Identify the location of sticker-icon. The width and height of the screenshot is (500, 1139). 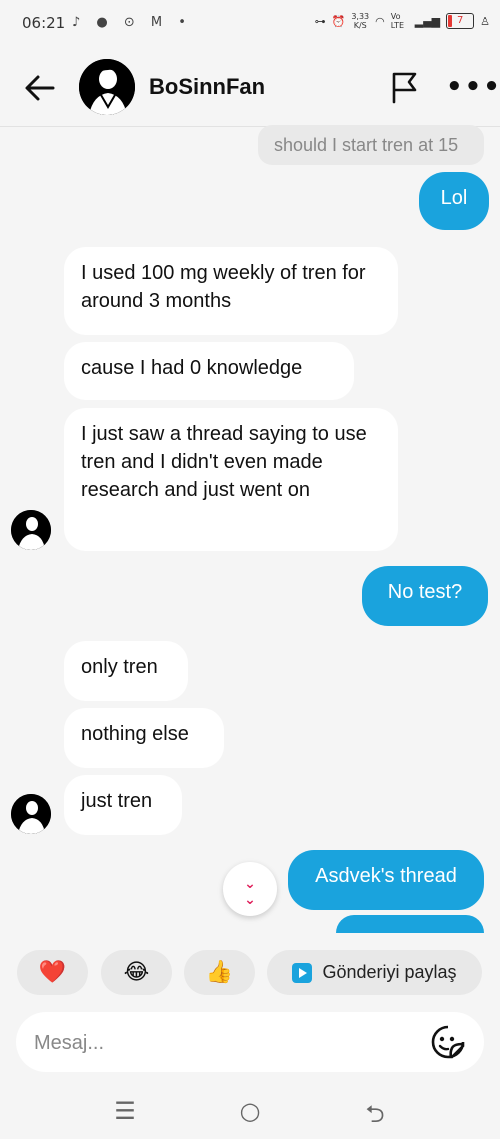
(448, 1042).